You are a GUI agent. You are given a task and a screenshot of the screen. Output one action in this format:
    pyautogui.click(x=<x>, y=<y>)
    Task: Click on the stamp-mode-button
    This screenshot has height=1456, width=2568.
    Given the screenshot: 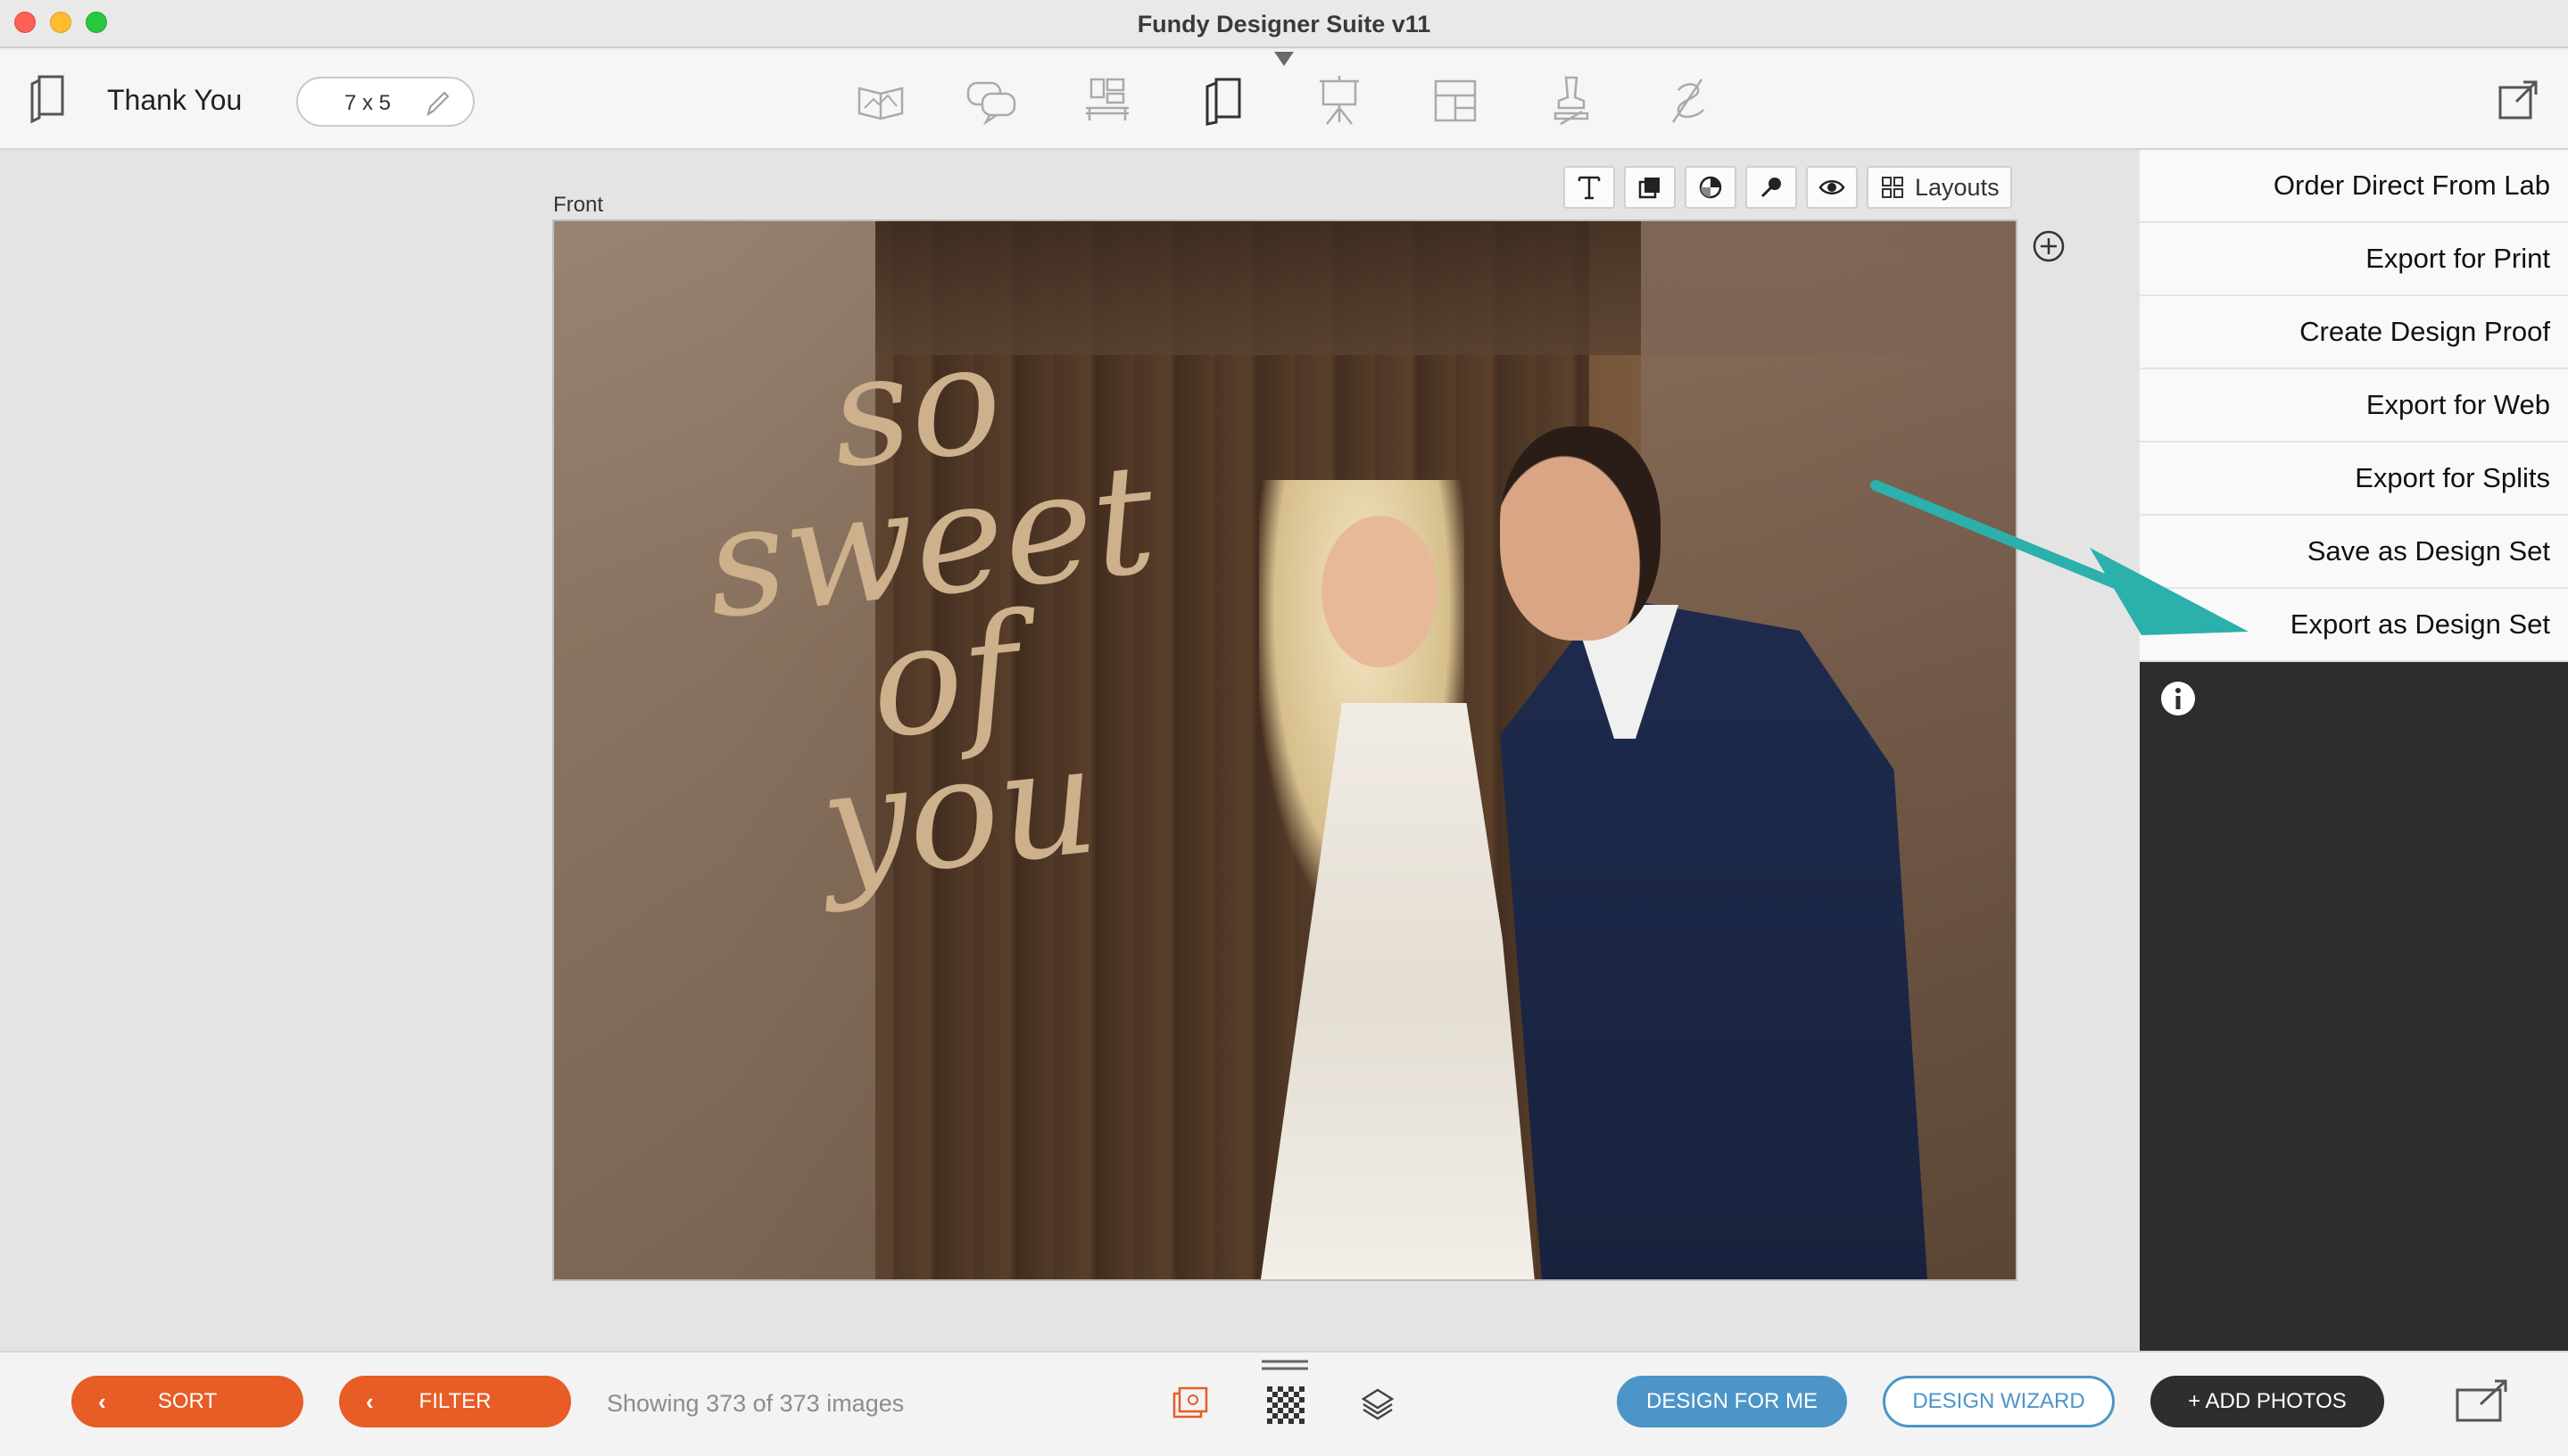 What is the action you would take?
    pyautogui.click(x=1571, y=101)
    